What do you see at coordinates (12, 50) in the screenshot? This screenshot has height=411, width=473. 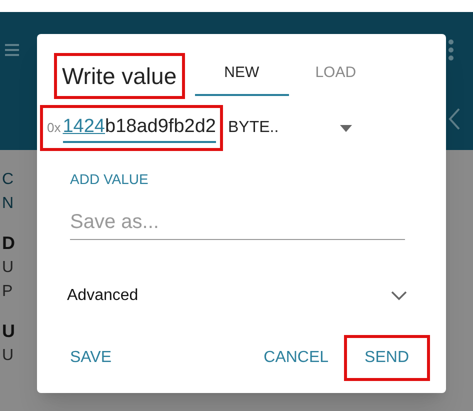 I see `menu-icon` at bounding box center [12, 50].